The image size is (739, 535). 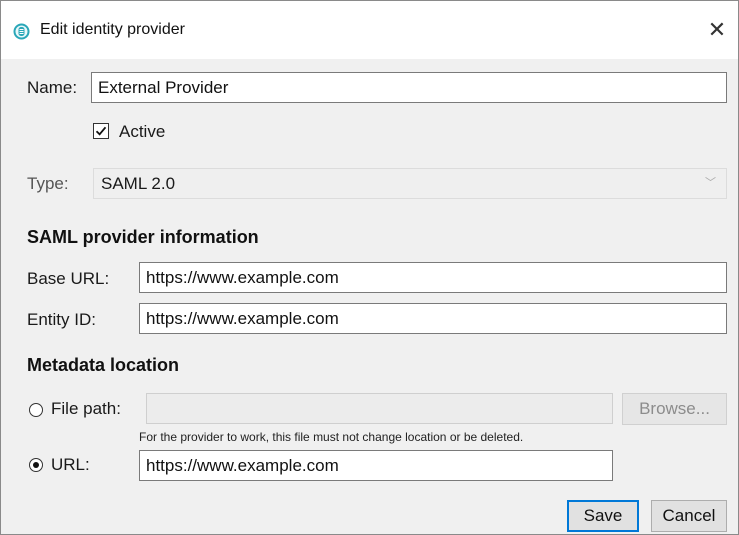 What do you see at coordinates (409, 87) in the screenshot?
I see `name-input: External Provider` at bounding box center [409, 87].